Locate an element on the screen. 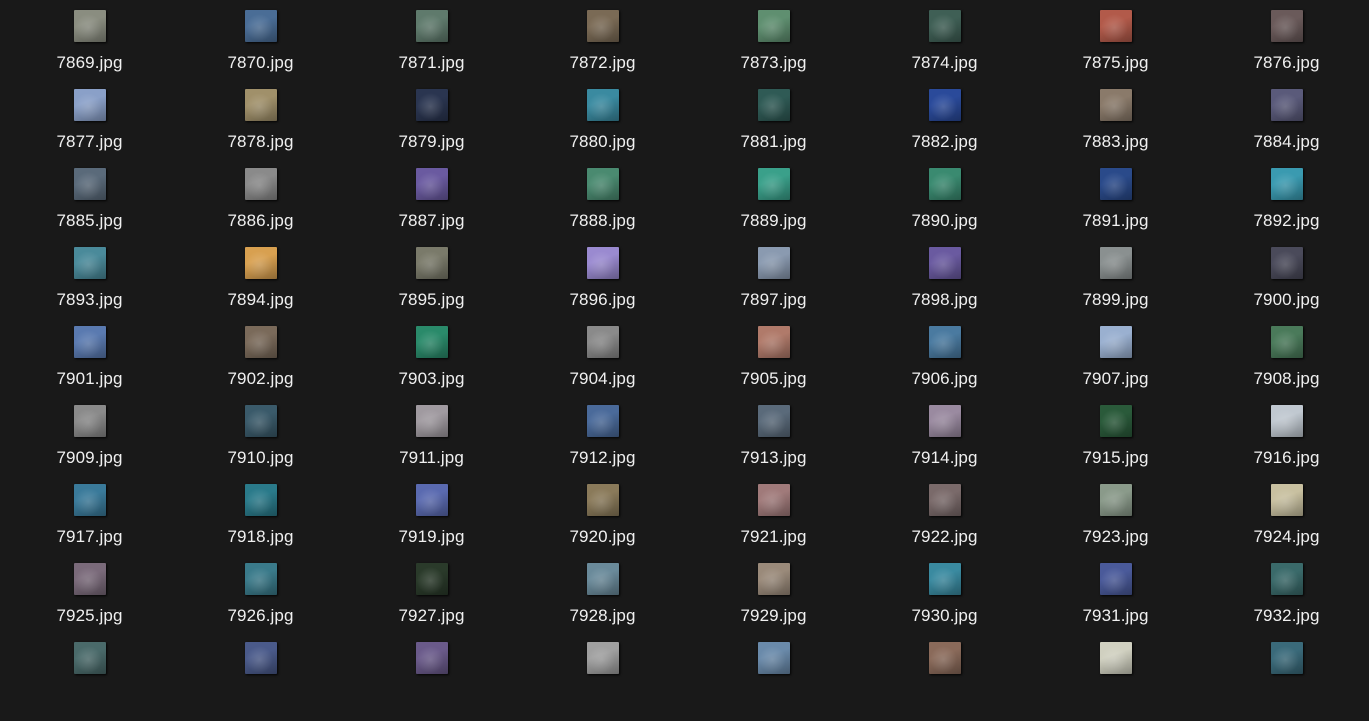 The image size is (1369, 721). file-name-label: 7881.jpg is located at coordinates (773, 141).